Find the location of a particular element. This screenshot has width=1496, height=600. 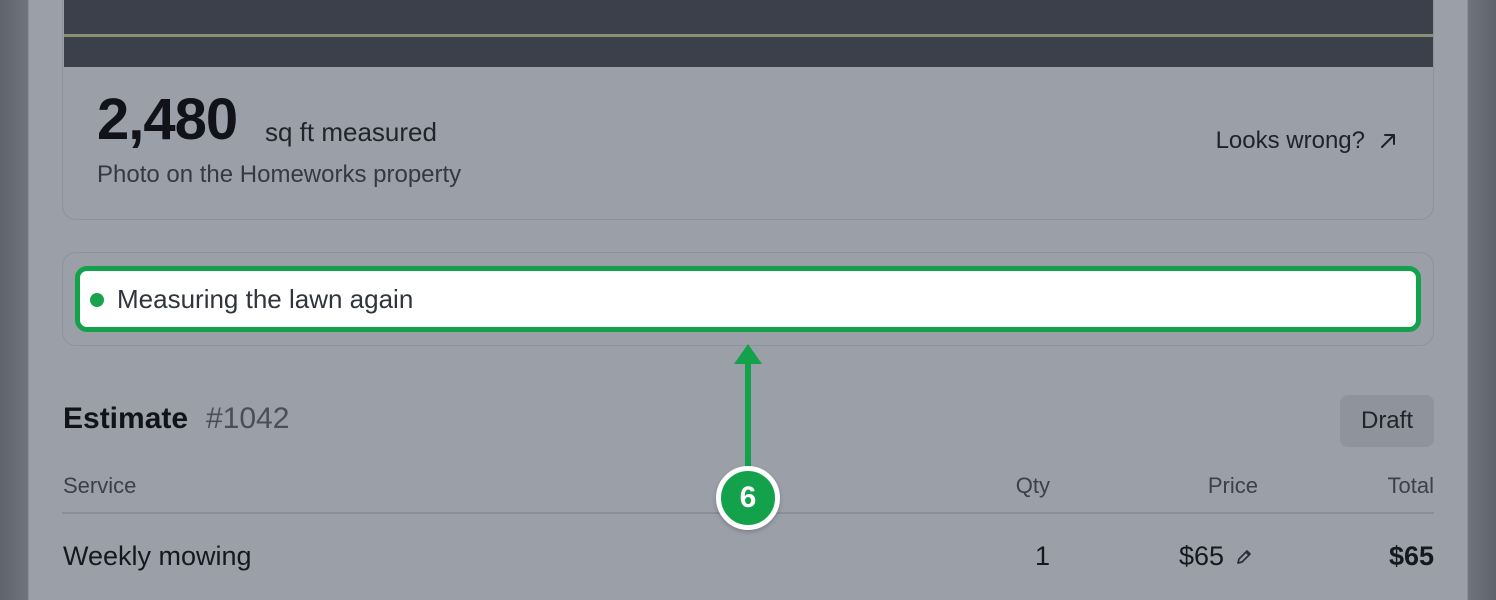

status-card: Measuring the lawn again is located at coordinates (748, 299).